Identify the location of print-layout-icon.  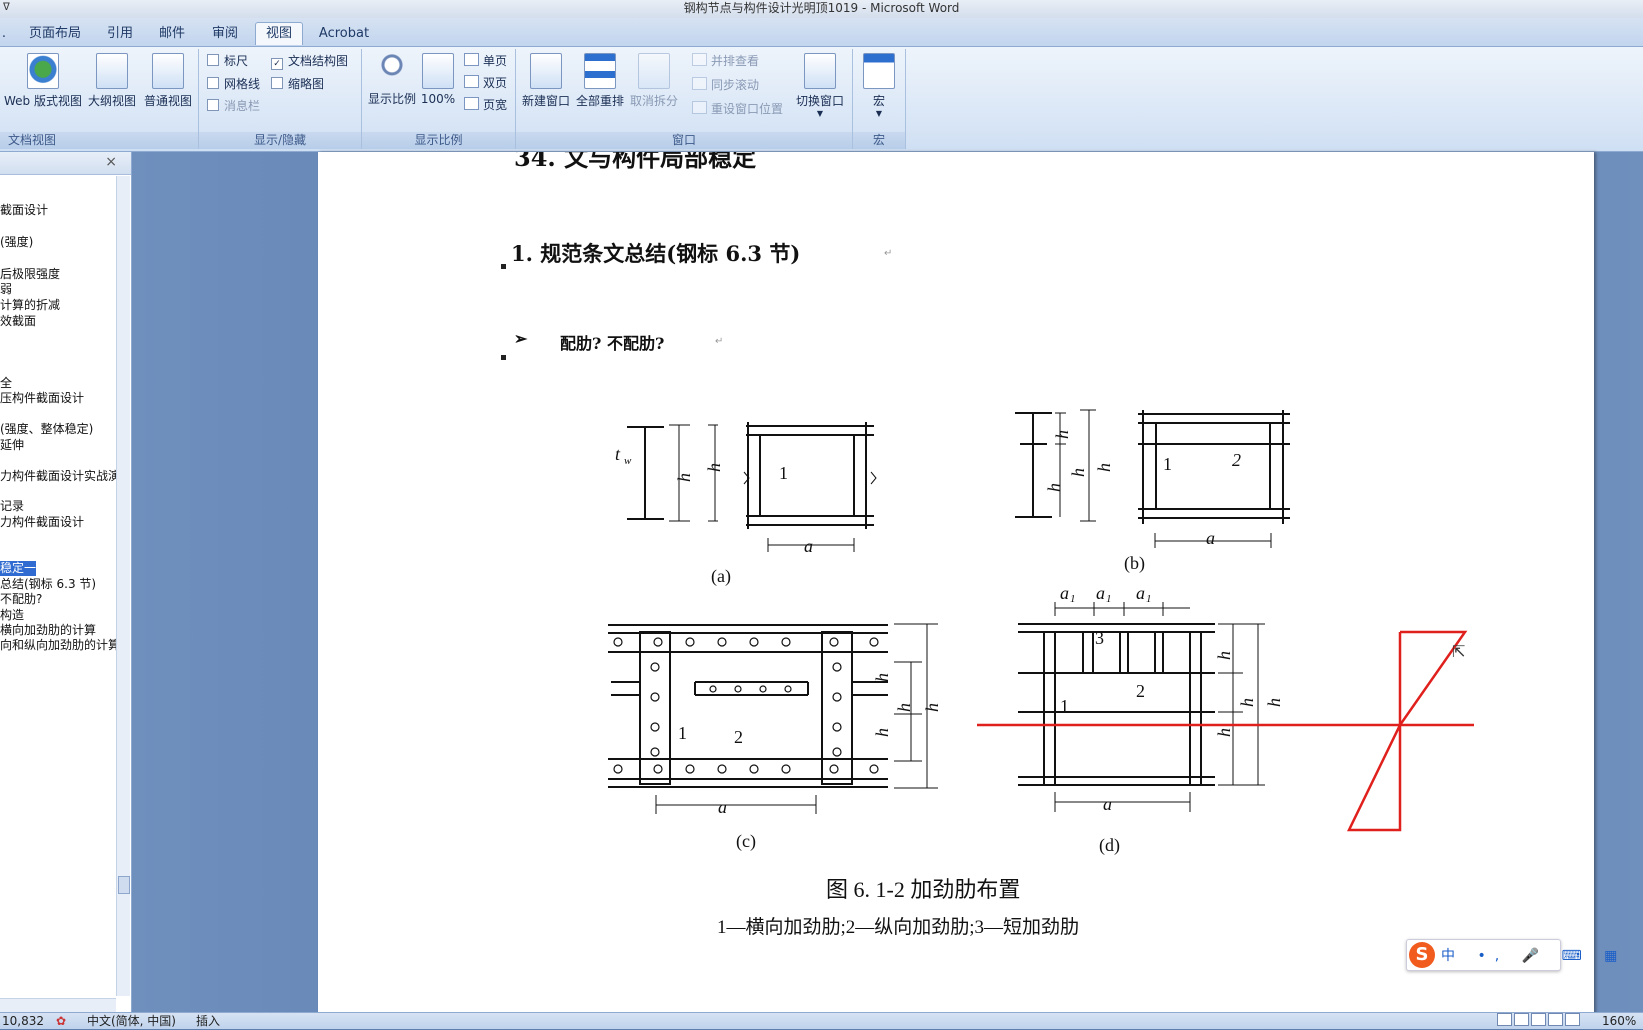
(1504, 1019).